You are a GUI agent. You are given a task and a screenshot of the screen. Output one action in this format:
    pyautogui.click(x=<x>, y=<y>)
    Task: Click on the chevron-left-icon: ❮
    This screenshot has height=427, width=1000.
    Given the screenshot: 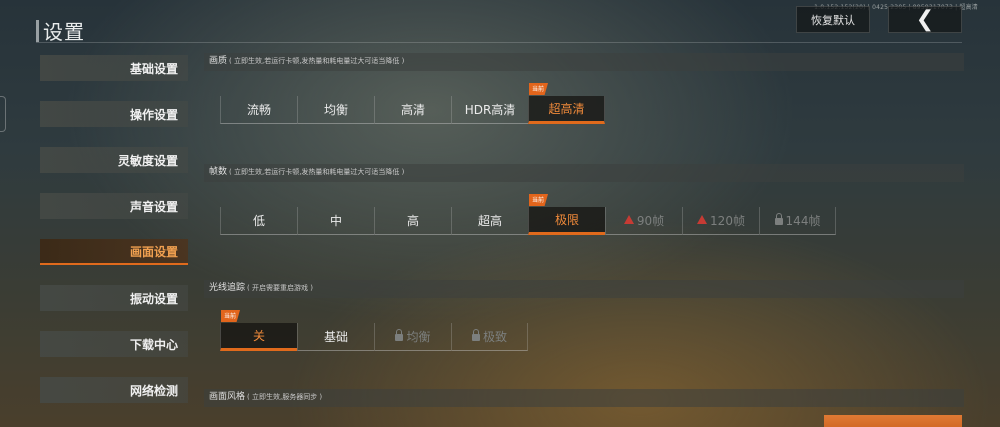 What is the action you would take?
    pyautogui.click(x=925, y=19)
    